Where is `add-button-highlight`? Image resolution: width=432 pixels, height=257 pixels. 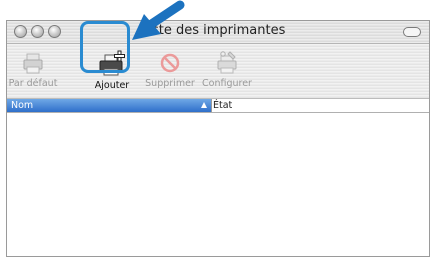 add-button-highlight is located at coordinates (105, 47).